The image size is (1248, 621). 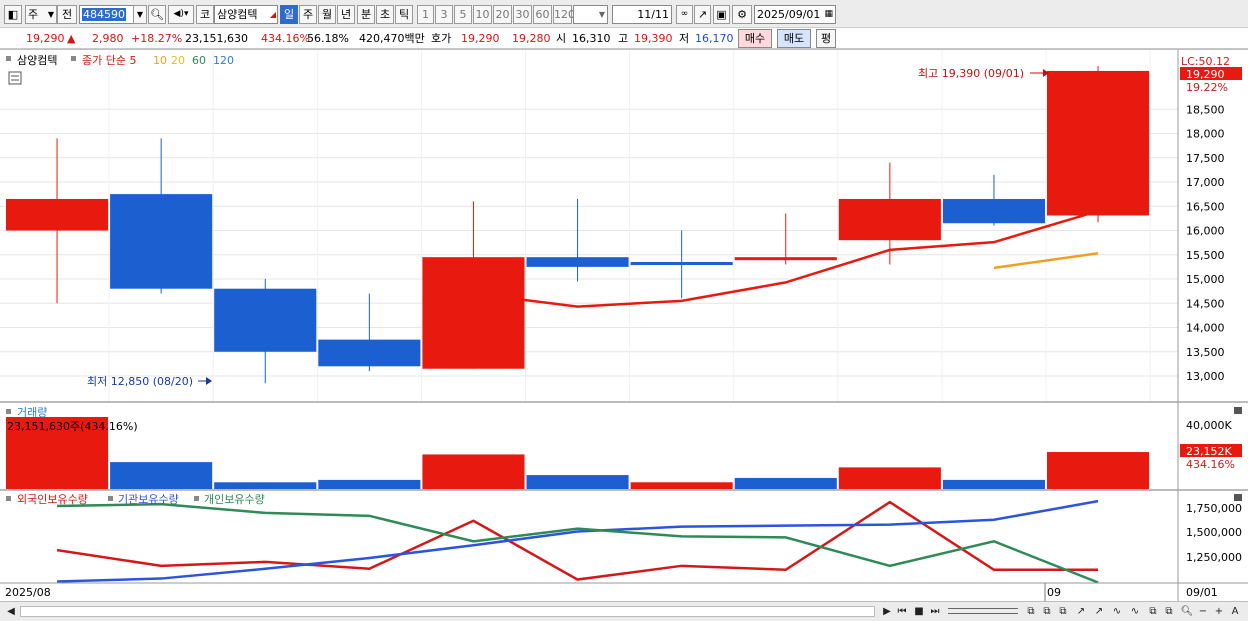 What do you see at coordinates (887, 611) in the screenshot?
I see `scroll-right-icon: ▶` at bounding box center [887, 611].